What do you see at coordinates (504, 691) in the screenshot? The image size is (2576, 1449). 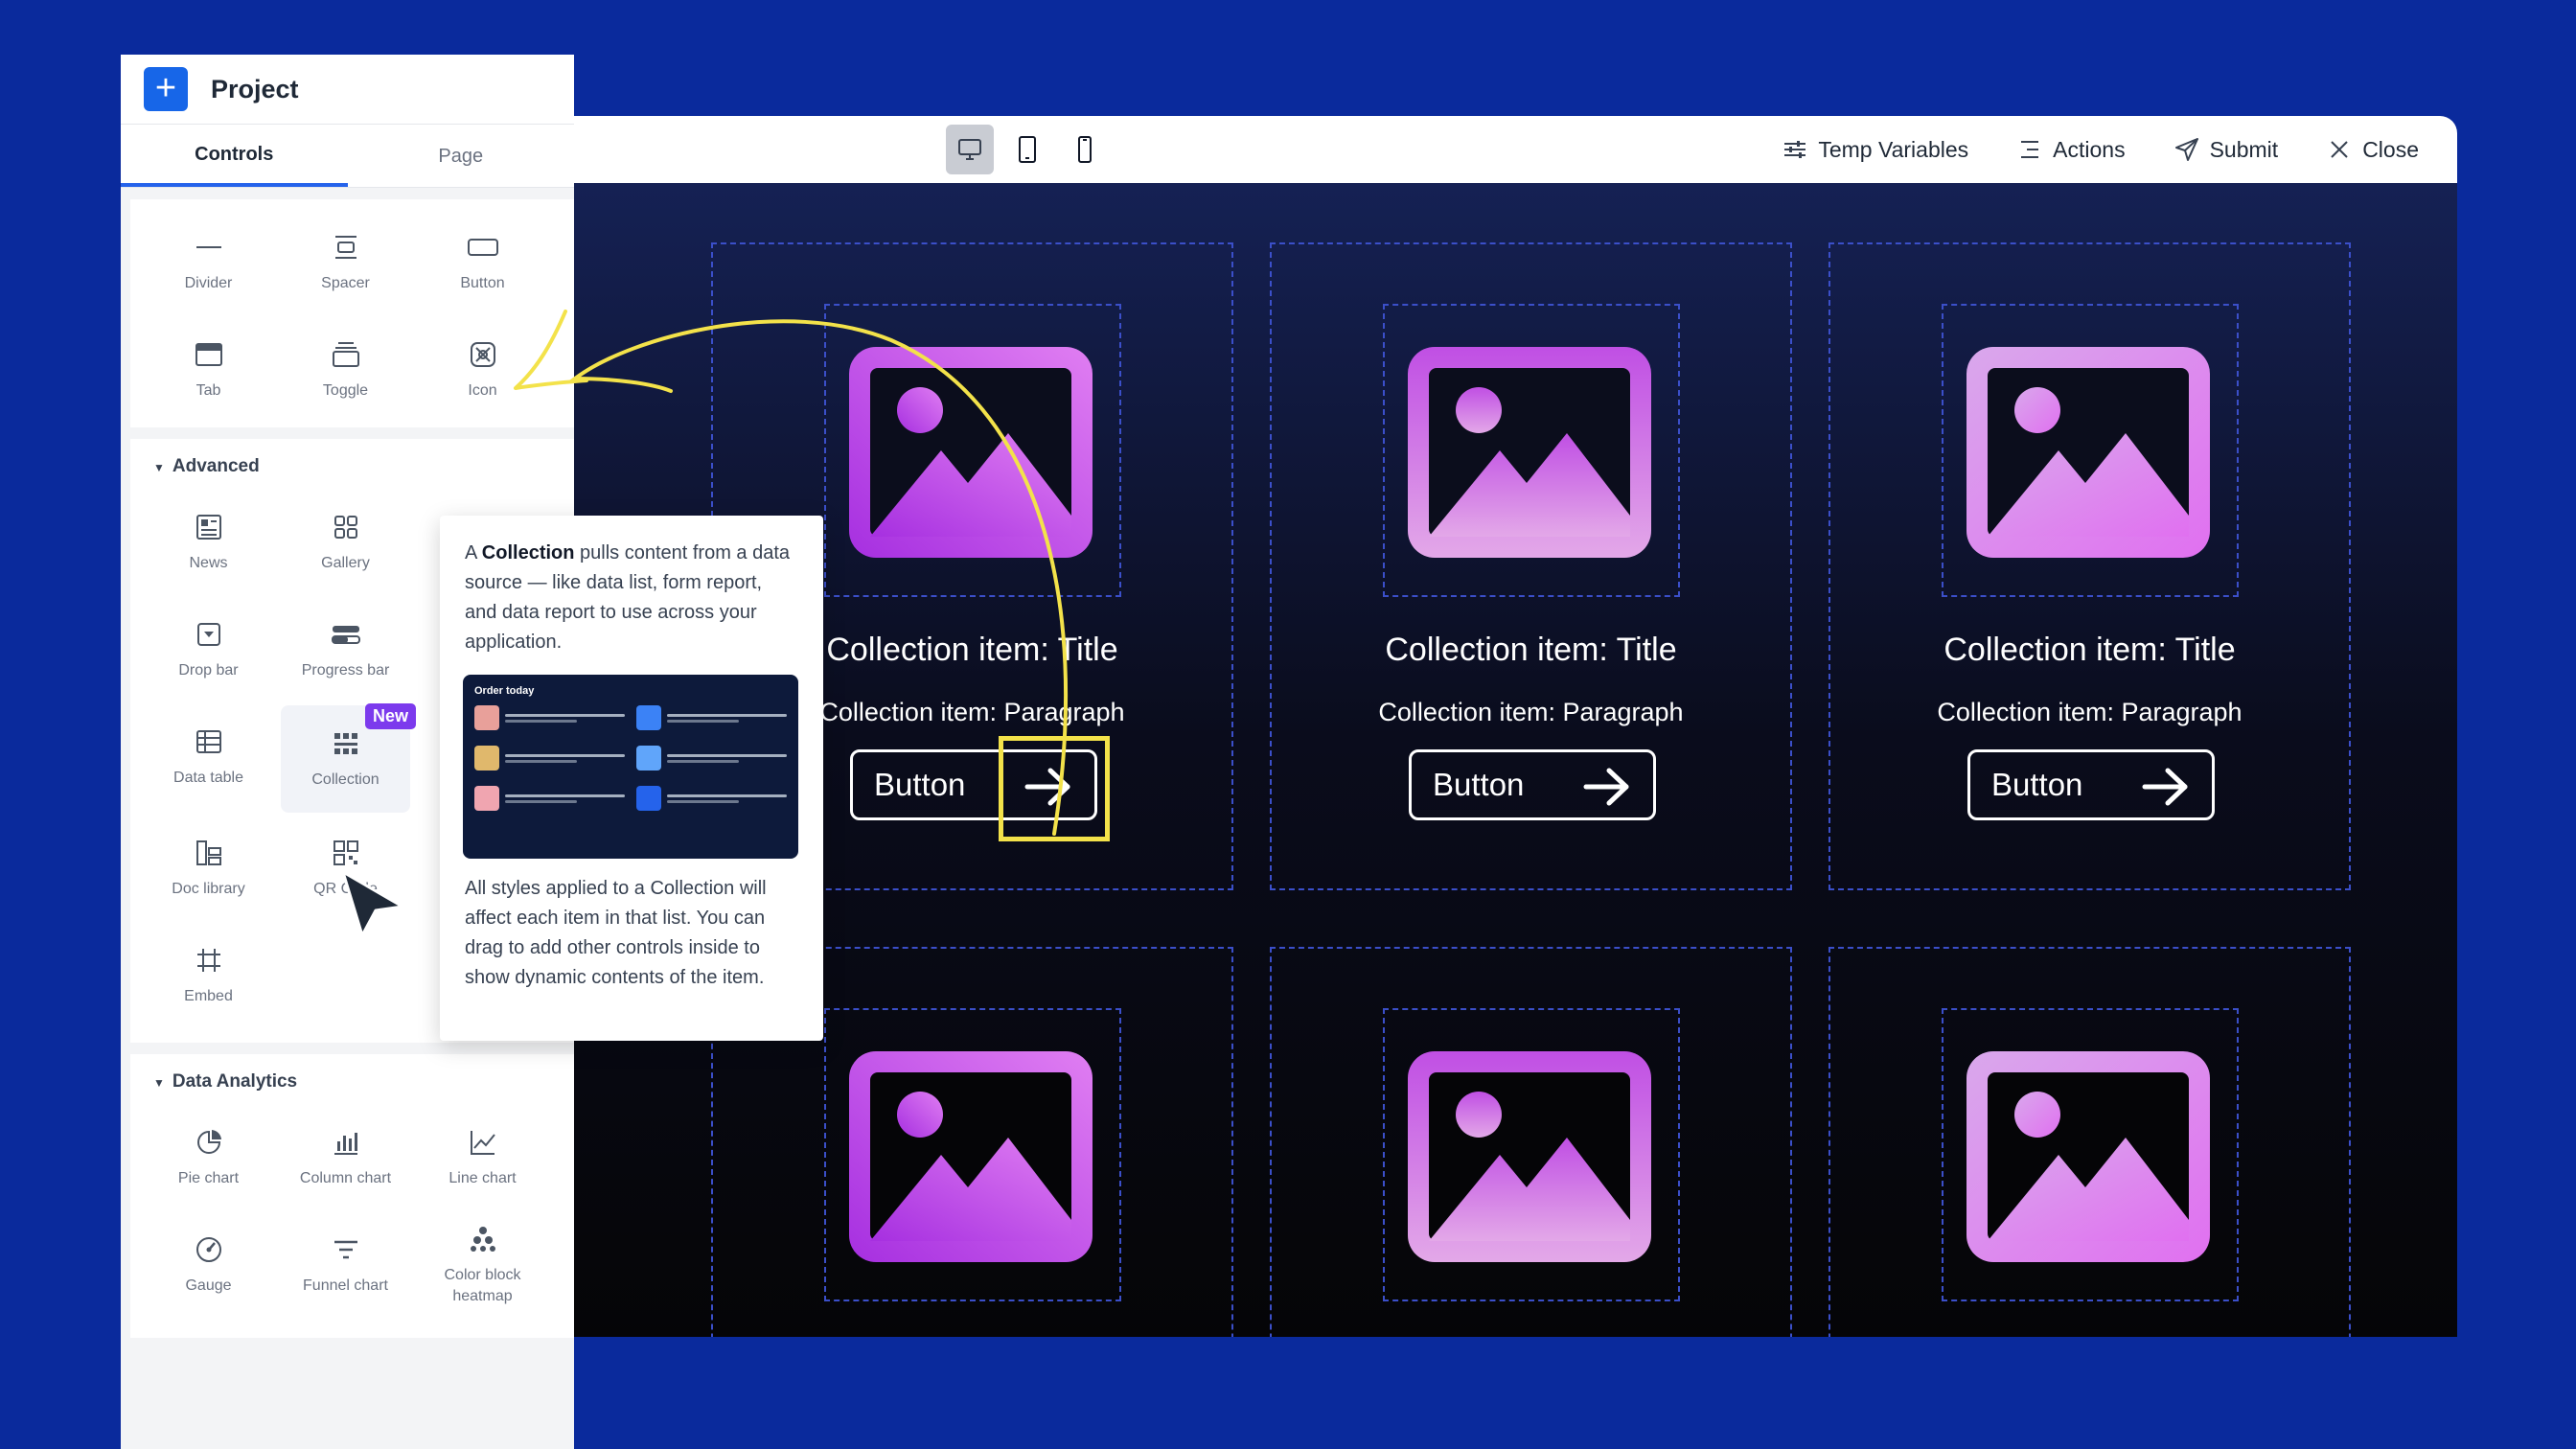 I see `preview-title: Order today` at bounding box center [504, 691].